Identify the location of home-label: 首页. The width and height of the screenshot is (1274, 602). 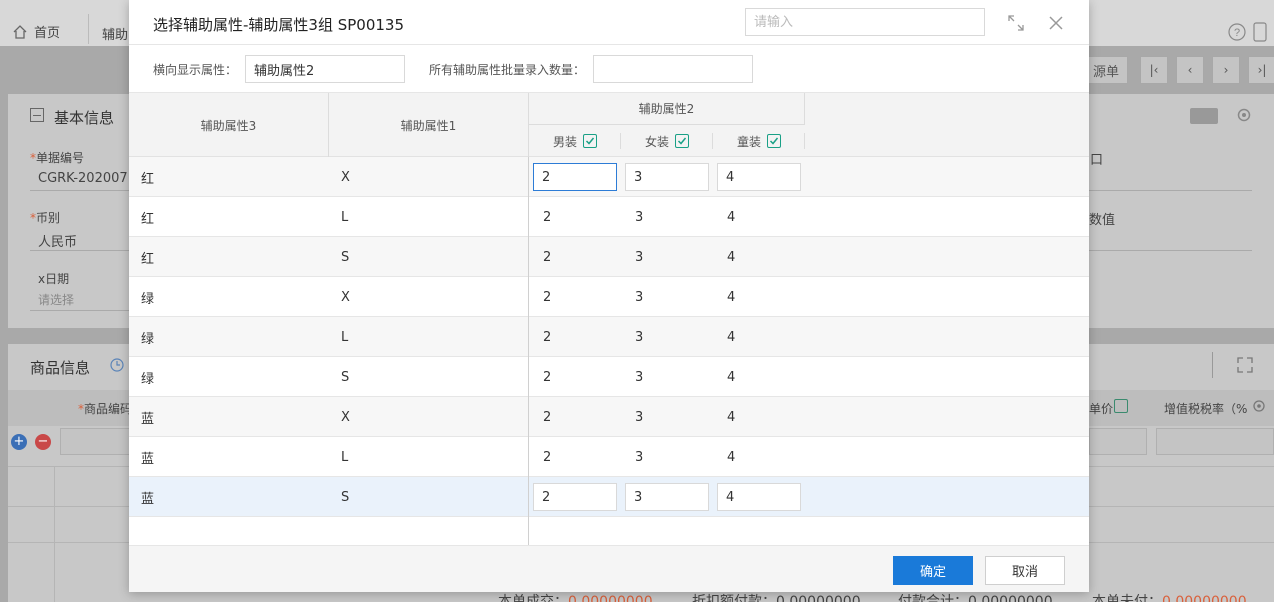
(47, 33).